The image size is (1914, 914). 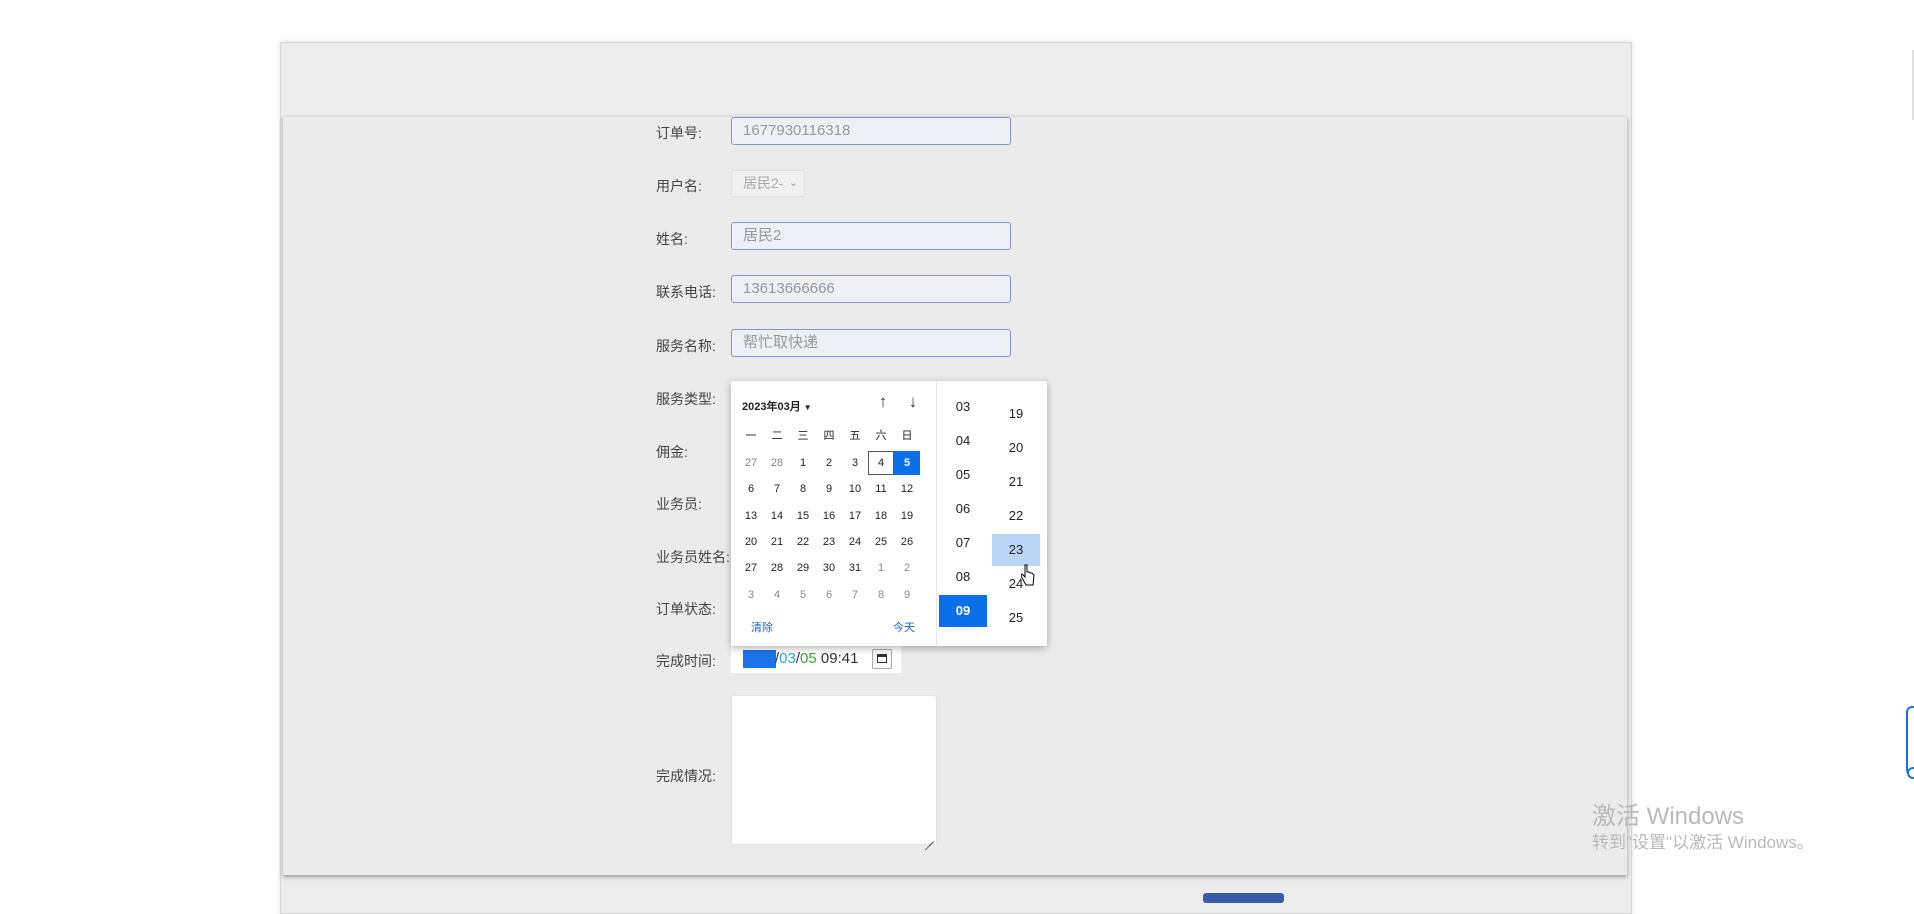 I want to click on label-service-type: 服务类型:, so click(x=686, y=399).